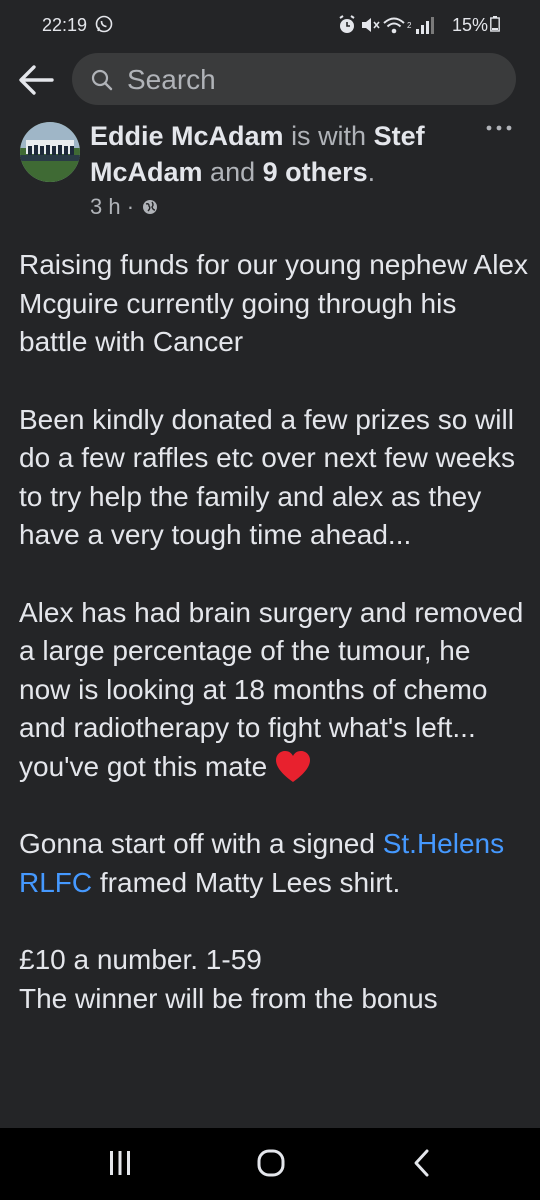 Image resolution: width=540 pixels, height=1200 pixels. I want to click on top-app-bar: Search, so click(270, 80).